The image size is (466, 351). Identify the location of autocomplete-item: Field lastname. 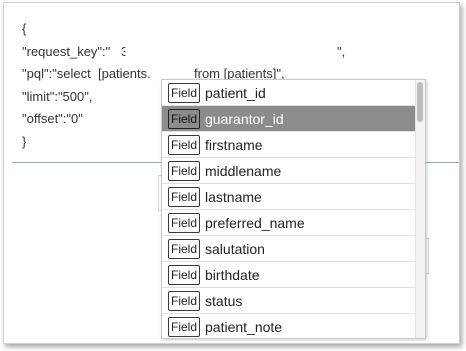
(293, 197).